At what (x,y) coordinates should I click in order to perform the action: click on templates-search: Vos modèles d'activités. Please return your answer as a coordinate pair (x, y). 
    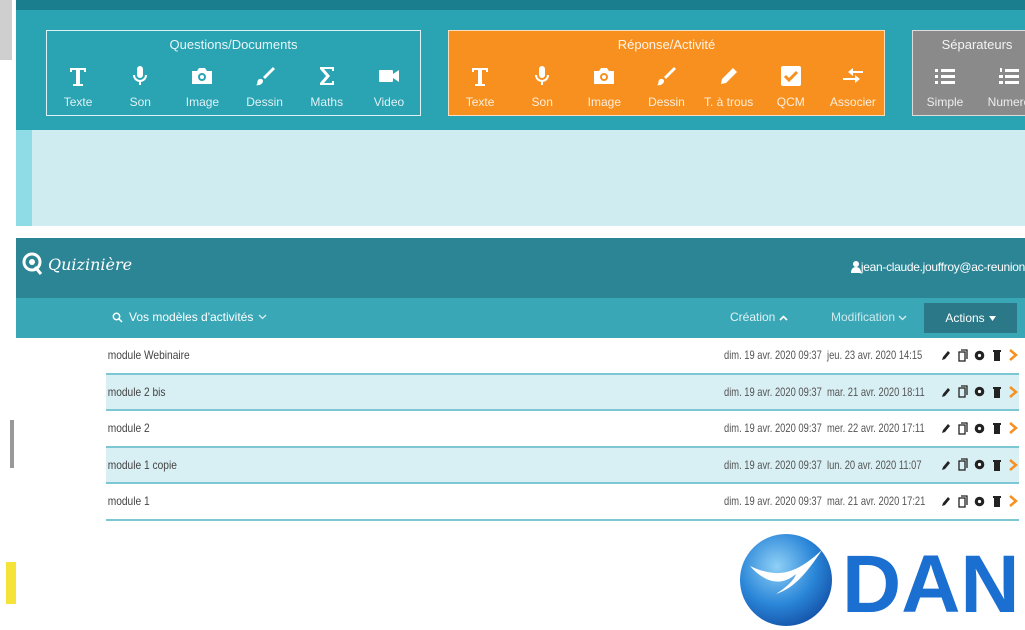
    Looking at the image, I should click on (189, 317).